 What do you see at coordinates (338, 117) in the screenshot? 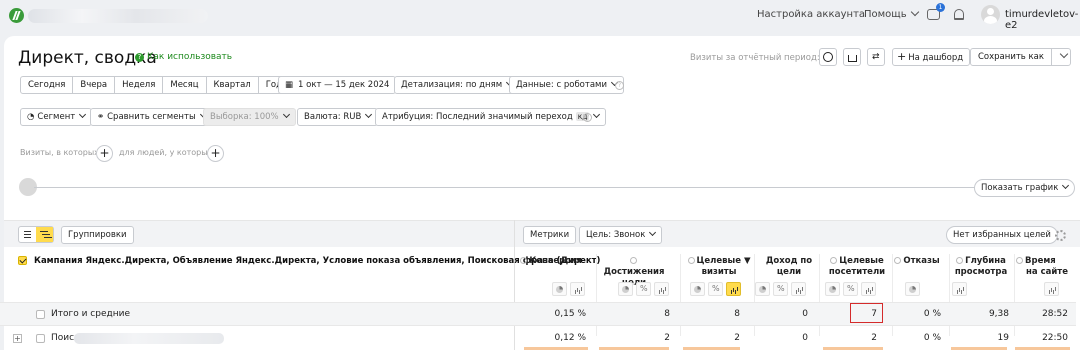
I see `currency-dropdown: Валюта: RUB` at bounding box center [338, 117].